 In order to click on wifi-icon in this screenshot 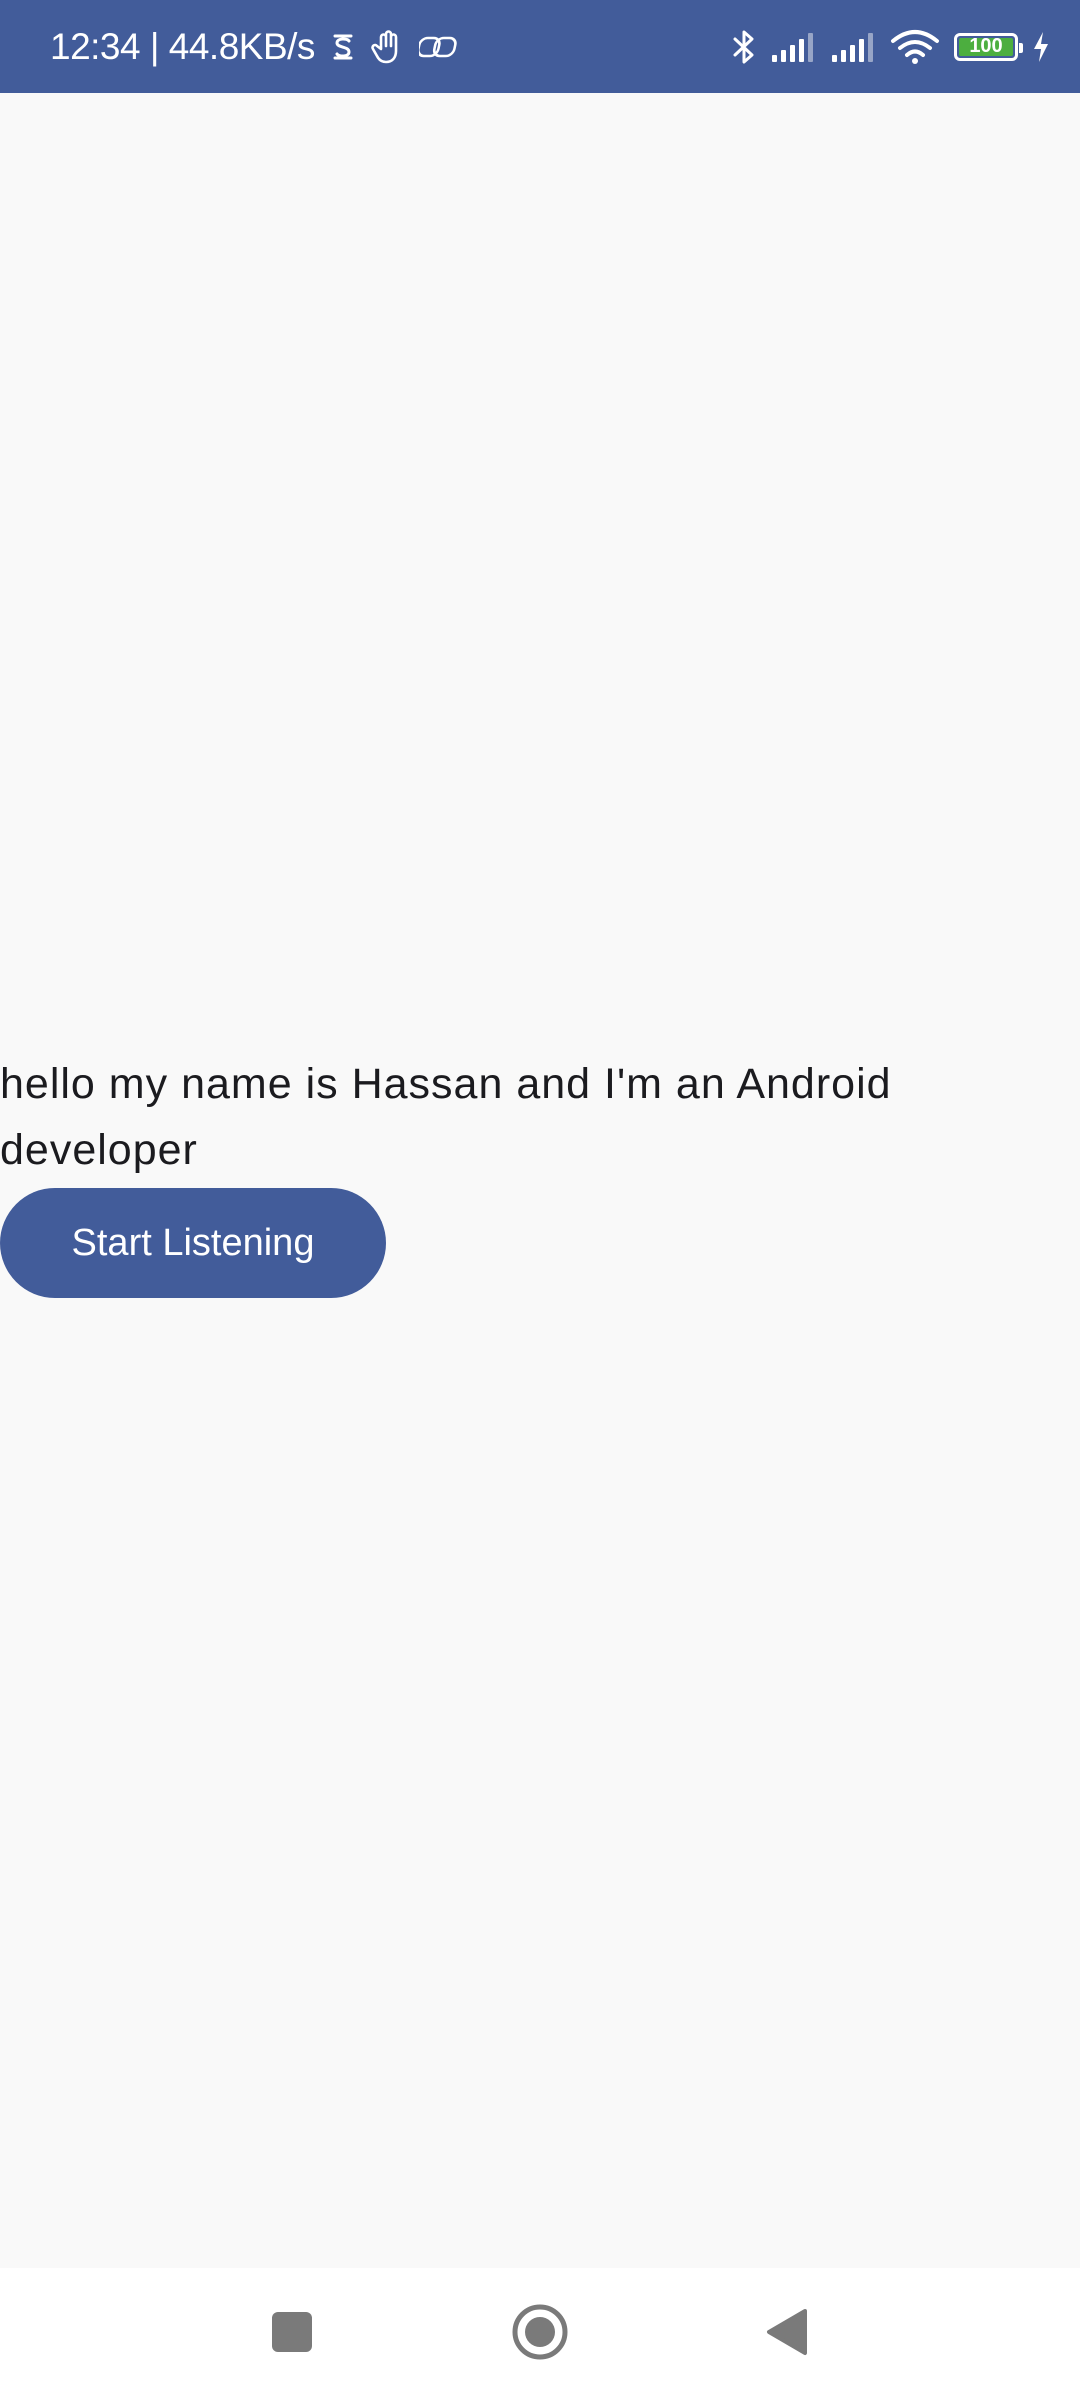, I will do `click(915, 47)`.